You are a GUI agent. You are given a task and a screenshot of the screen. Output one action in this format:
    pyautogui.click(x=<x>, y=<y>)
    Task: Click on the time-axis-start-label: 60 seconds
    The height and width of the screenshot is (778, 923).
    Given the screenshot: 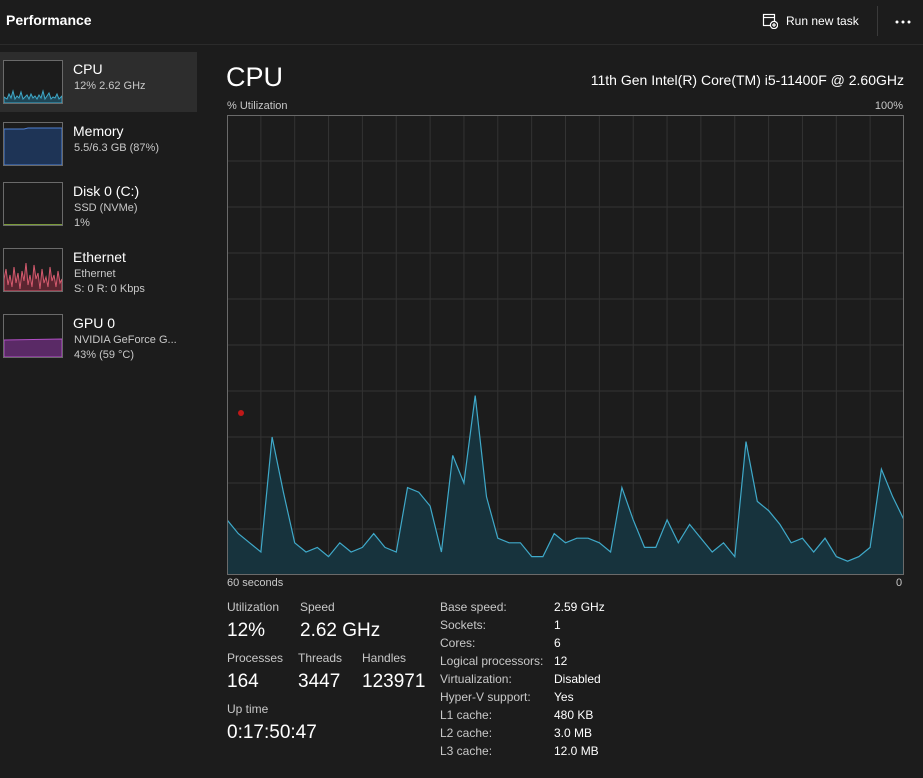 What is the action you would take?
    pyautogui.click(x=255, y=583)
    